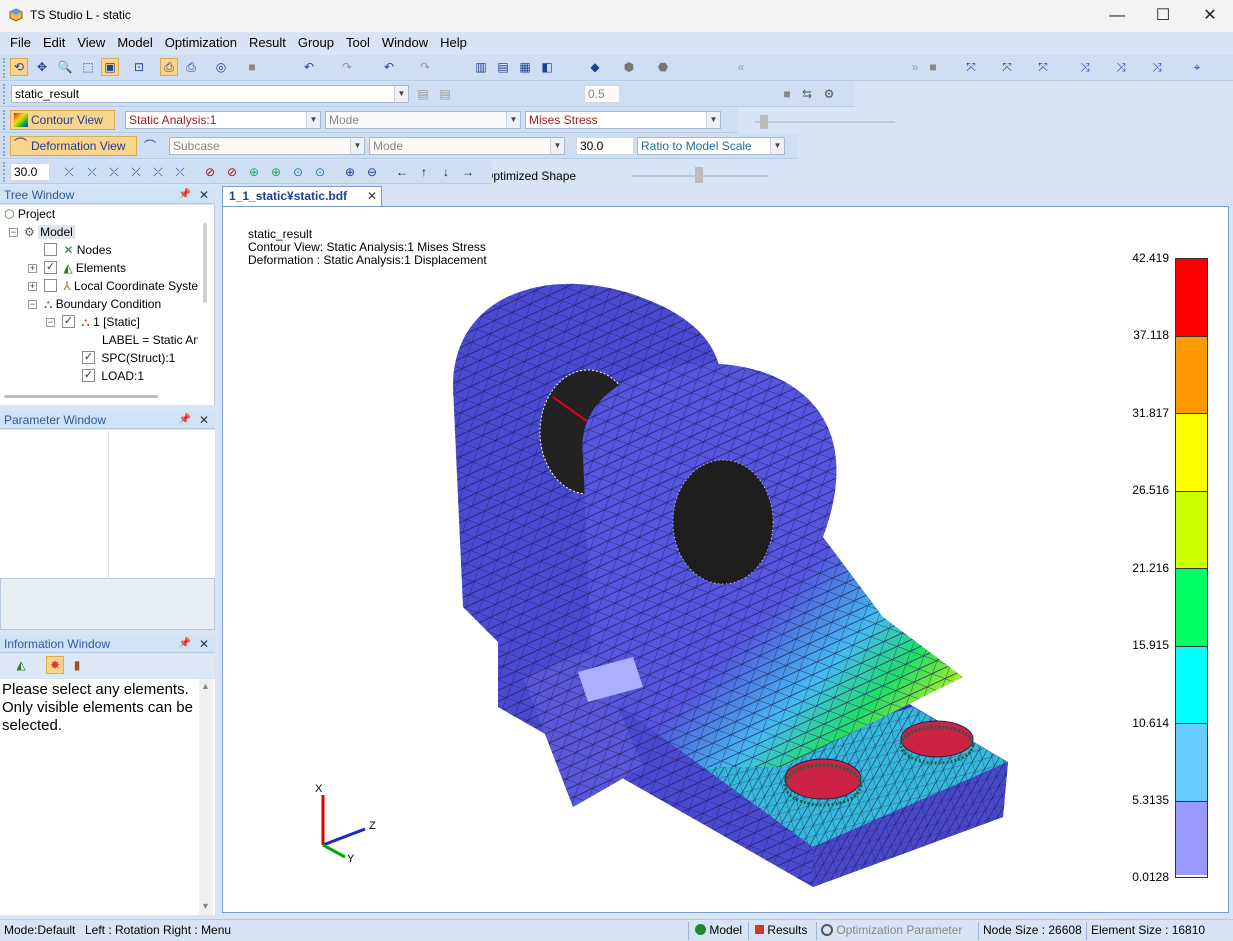 Image resolution: width=1233 pixels, height=941 pixels. Describe the element at coordinates (267, 146) in the screenshot. I see `subcase-select: Subcase ▼` at that location.